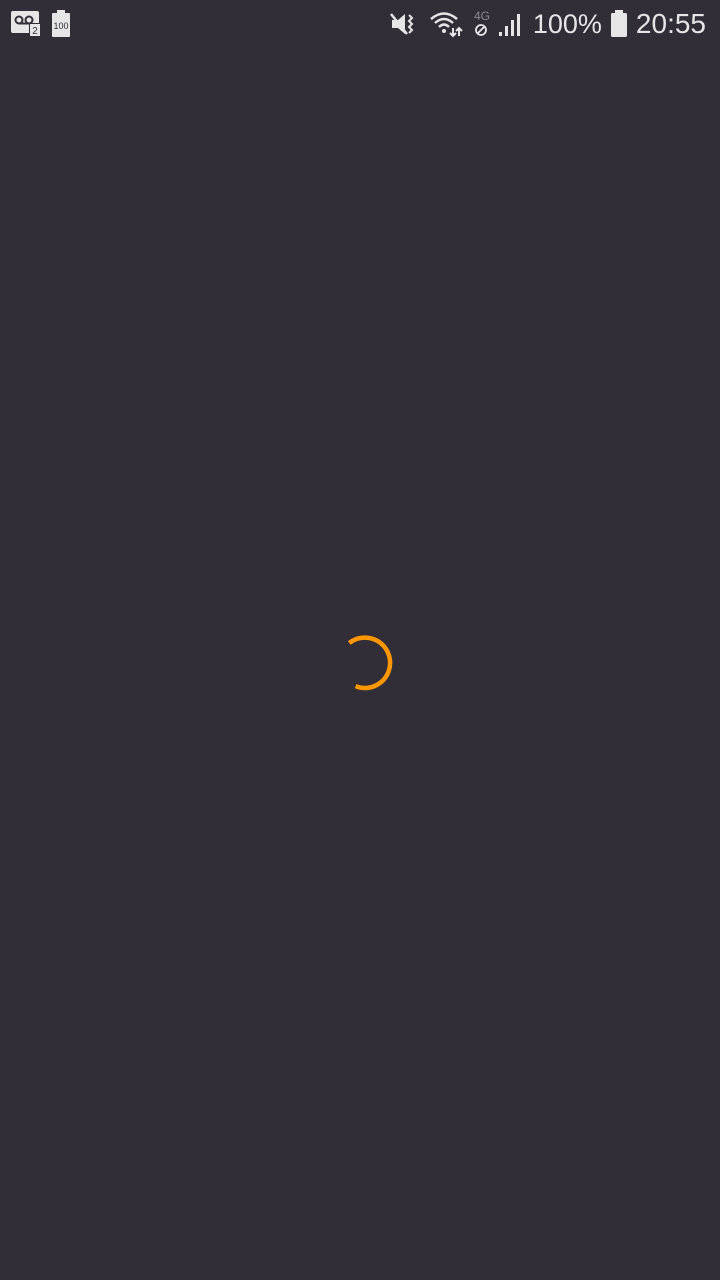 Image resolution: width=720 pixels, height=1280 pixels. Describe the element at coordinates (670, 23) in the screenshot. I see `clock: 20:55` at that location.